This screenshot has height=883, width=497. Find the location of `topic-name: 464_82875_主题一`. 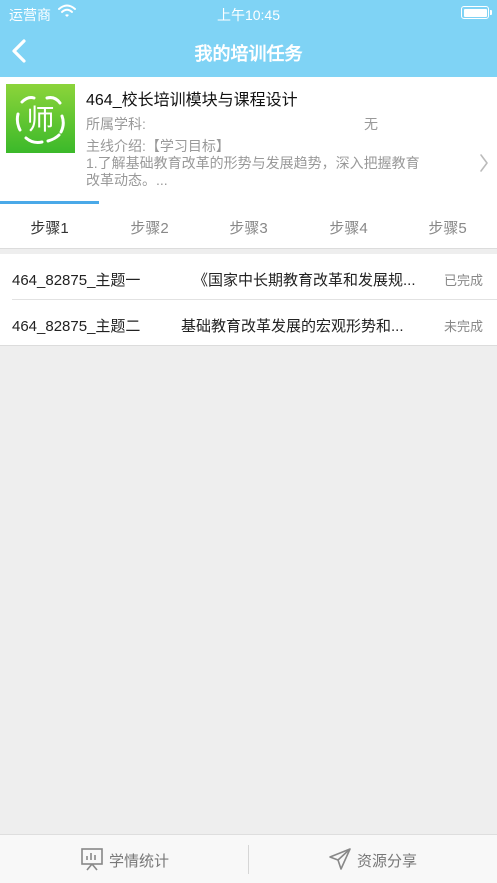

topic-name: 464_82875_主题一 is located at coordinates (76, 280).